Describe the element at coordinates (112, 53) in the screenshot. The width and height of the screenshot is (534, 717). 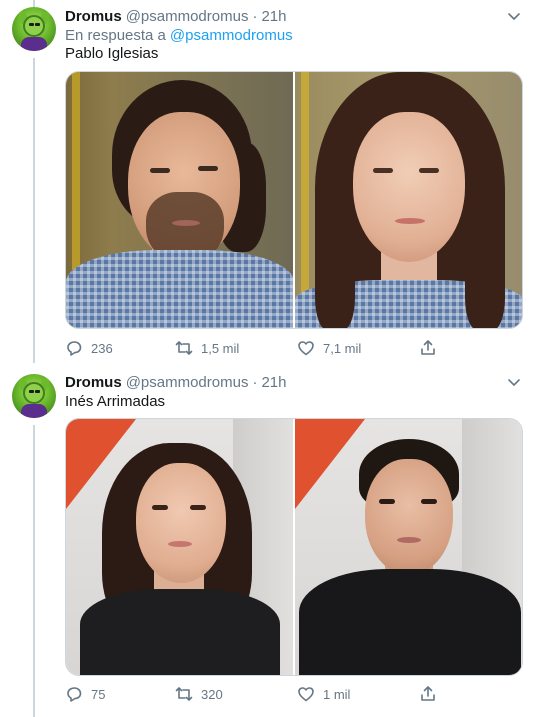
I see `tweet-text: Pablo Iglesias` at that location.